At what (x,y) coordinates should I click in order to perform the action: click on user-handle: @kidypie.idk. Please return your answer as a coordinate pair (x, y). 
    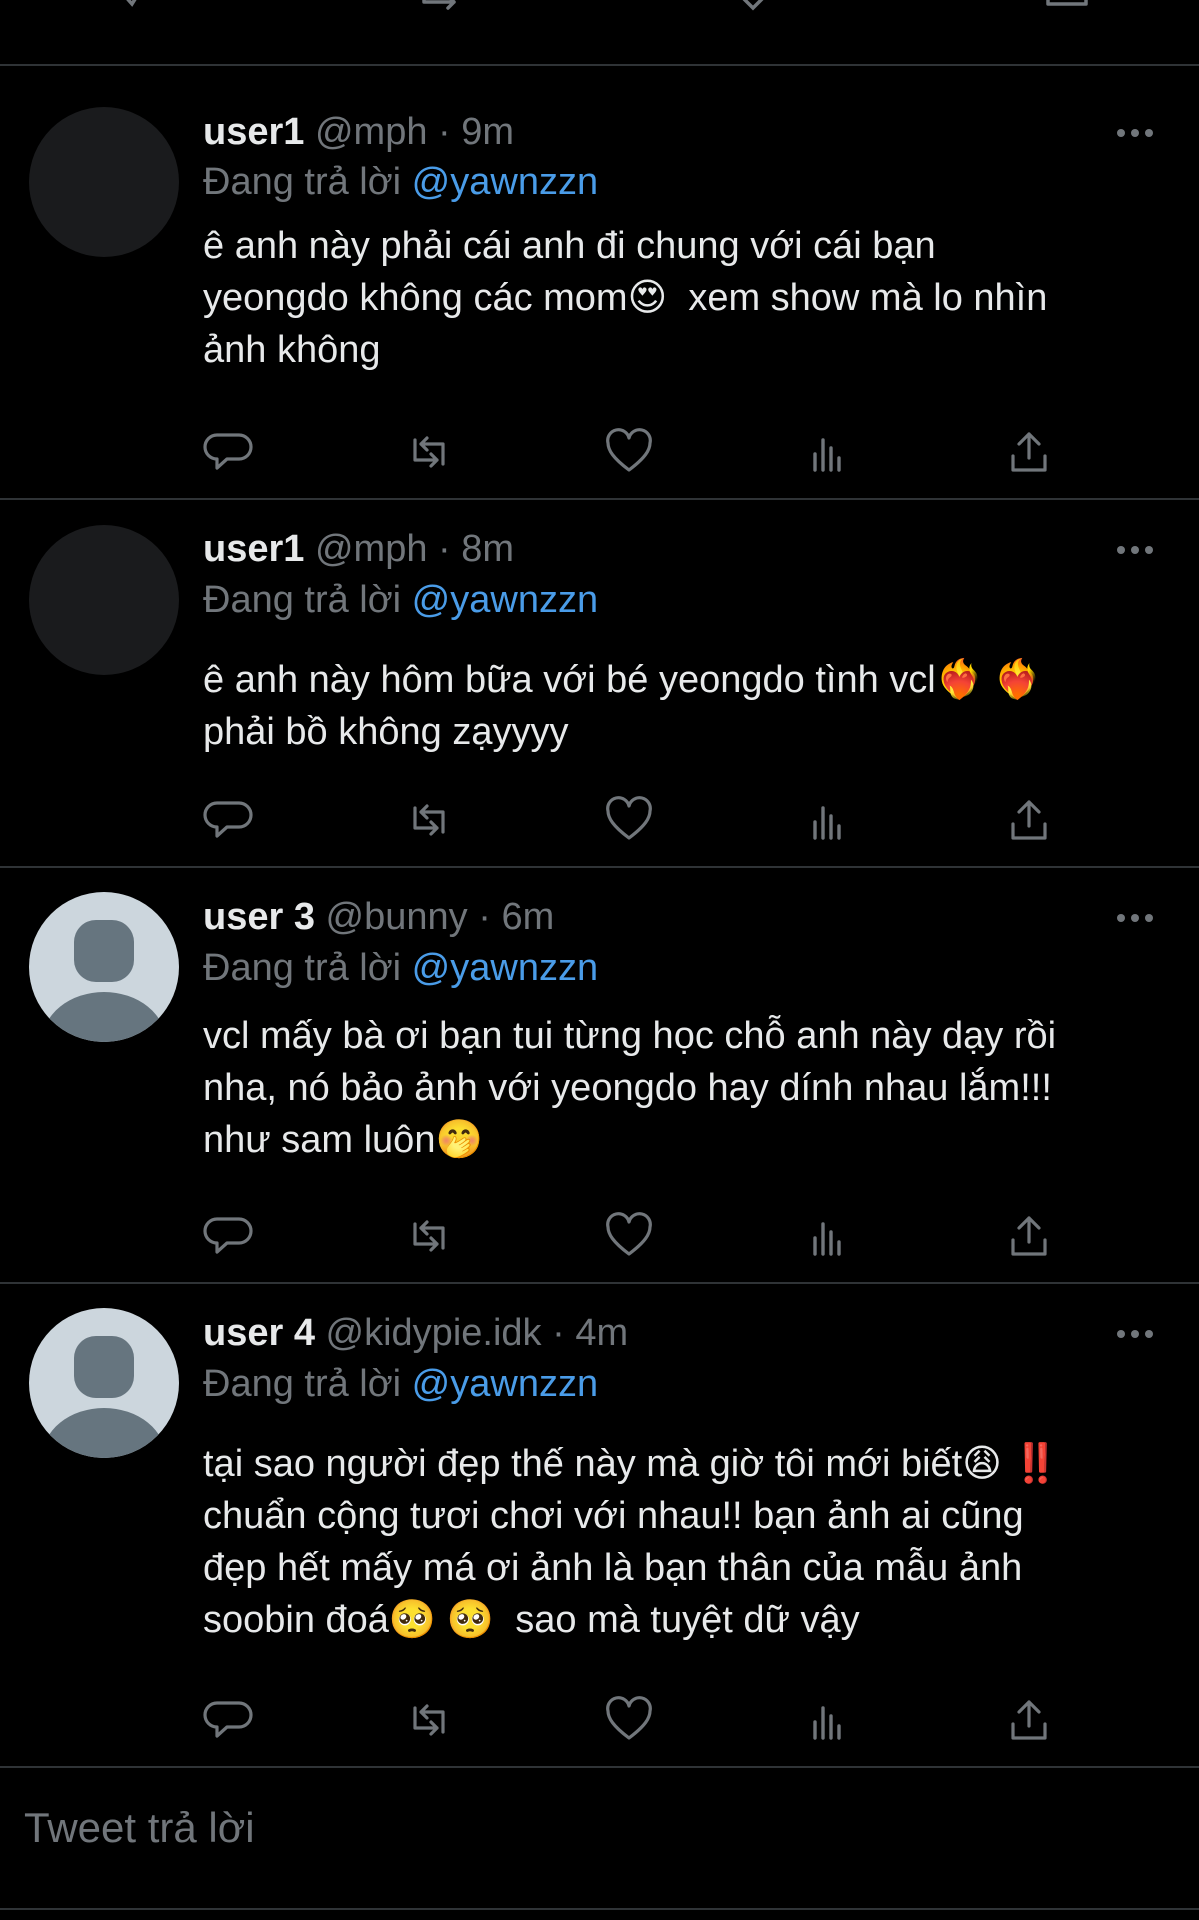
    Looking at the image, I should click on (434, 1333).